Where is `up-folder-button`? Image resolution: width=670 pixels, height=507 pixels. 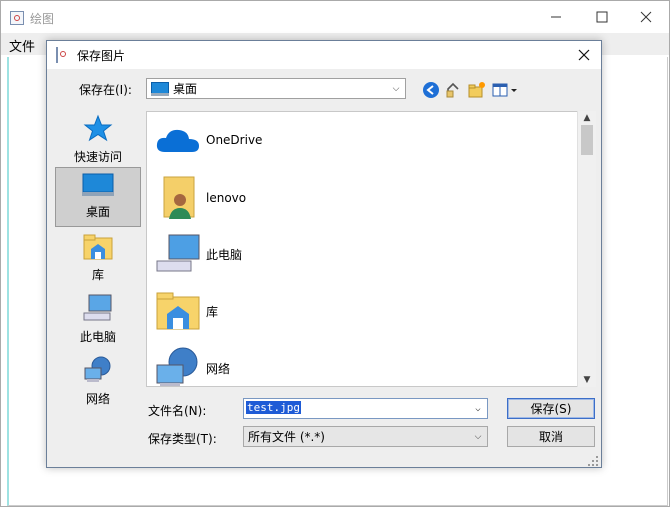 up-folder-button is located at coordinates (453, 90).